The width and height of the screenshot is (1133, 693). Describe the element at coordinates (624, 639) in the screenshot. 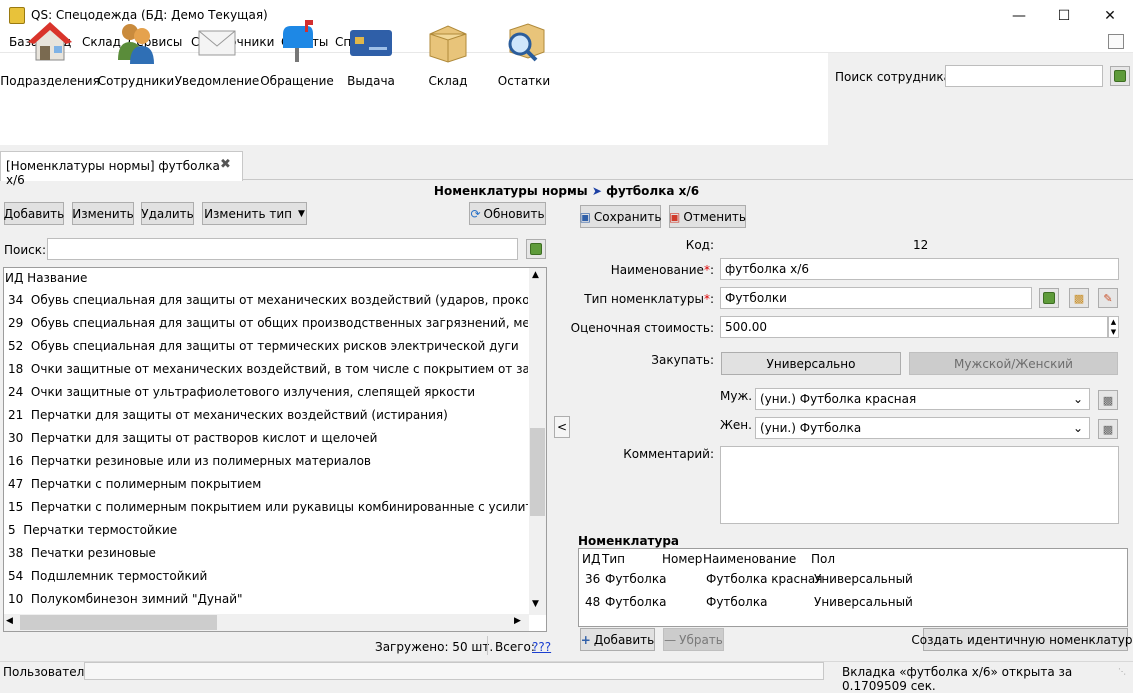

I see `nomenclature-add-label: Добавить` at that location.